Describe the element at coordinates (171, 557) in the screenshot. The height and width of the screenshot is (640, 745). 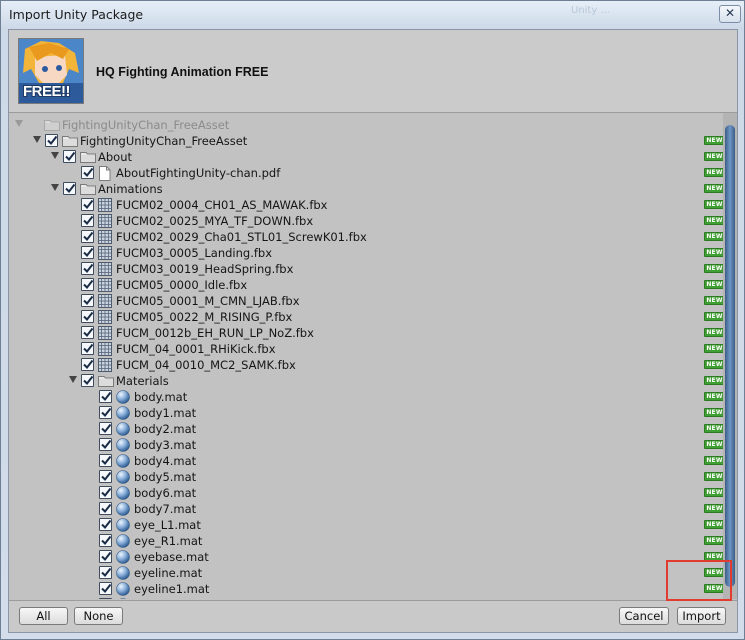
I see `row-label: eyebase.mat` at that location.